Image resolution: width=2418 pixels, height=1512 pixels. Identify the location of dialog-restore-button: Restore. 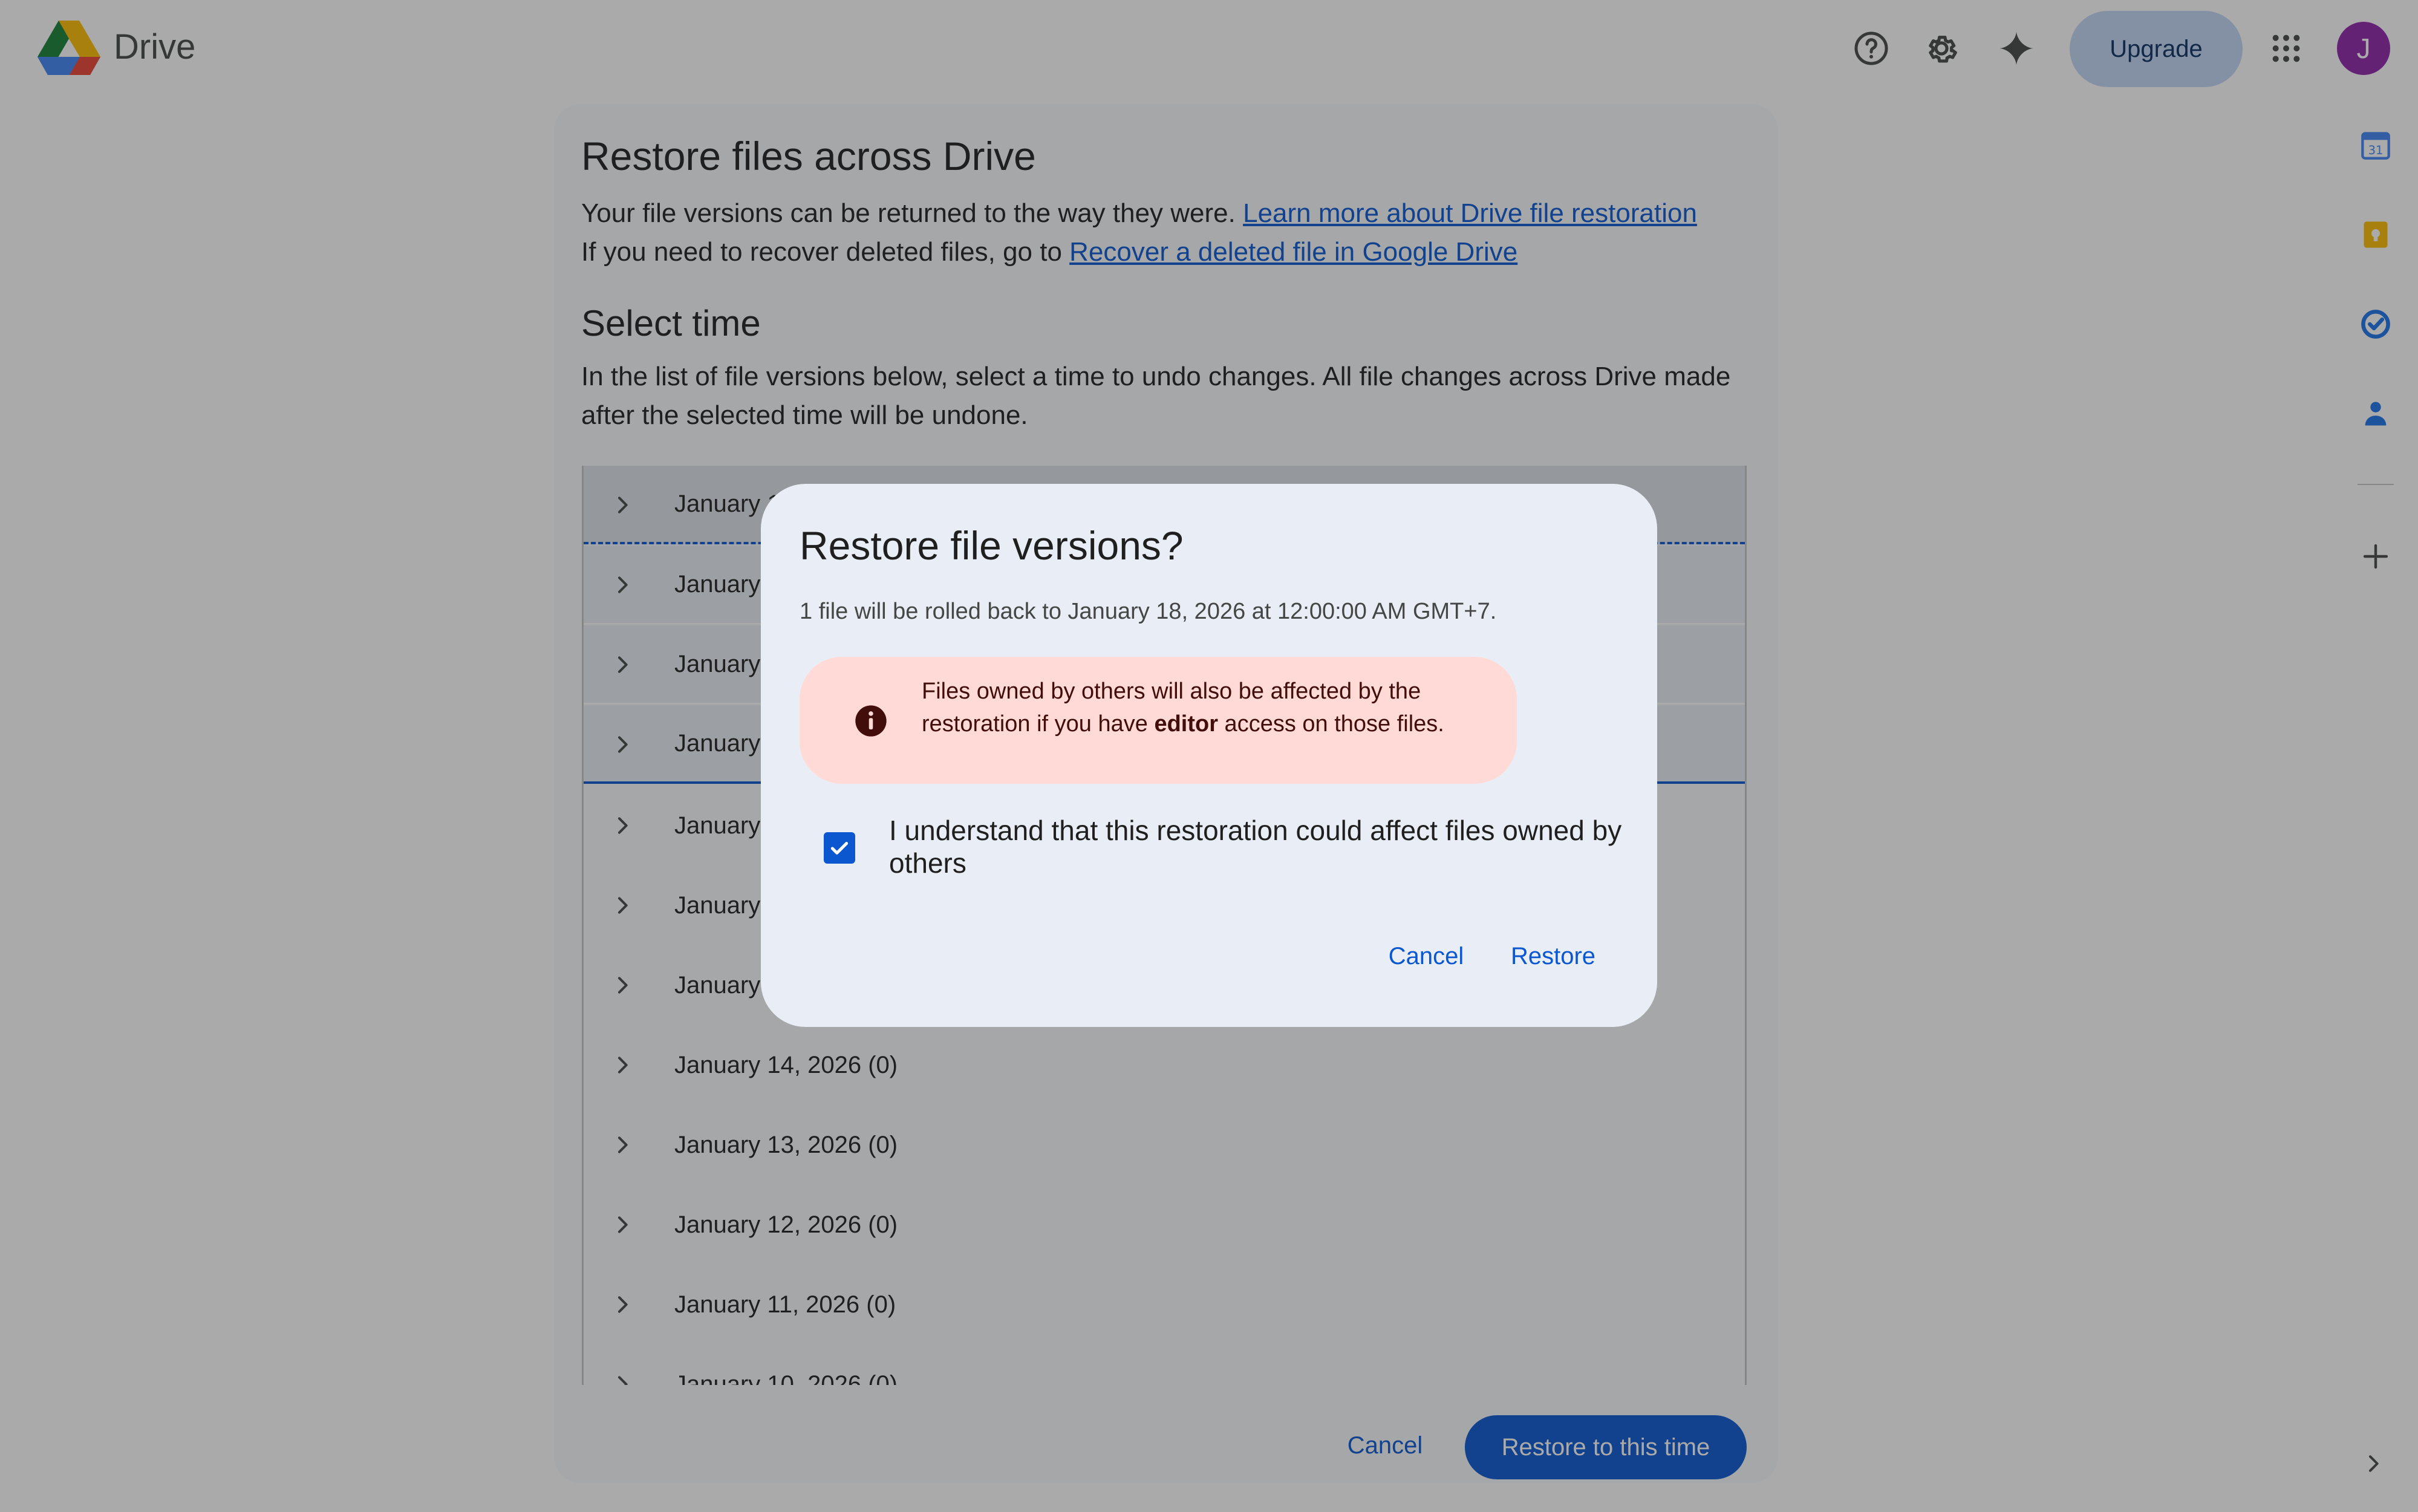
(1553, 956).